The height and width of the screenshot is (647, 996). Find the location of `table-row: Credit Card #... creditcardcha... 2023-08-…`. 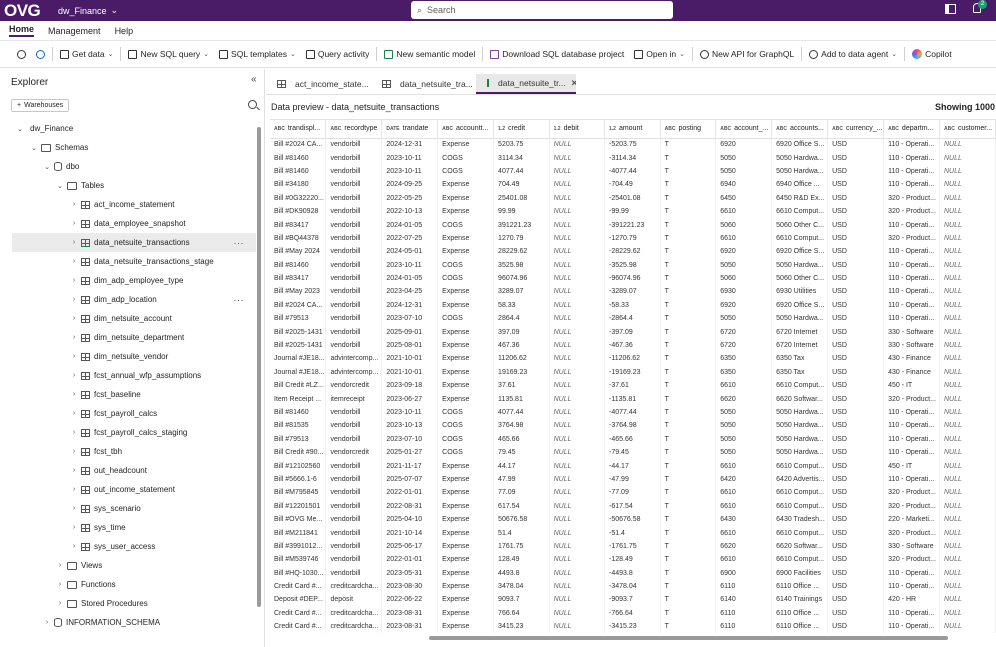

table-row: Credit Card #... creditcardcha... 2023-08-… is located at coordinates (633, 626).